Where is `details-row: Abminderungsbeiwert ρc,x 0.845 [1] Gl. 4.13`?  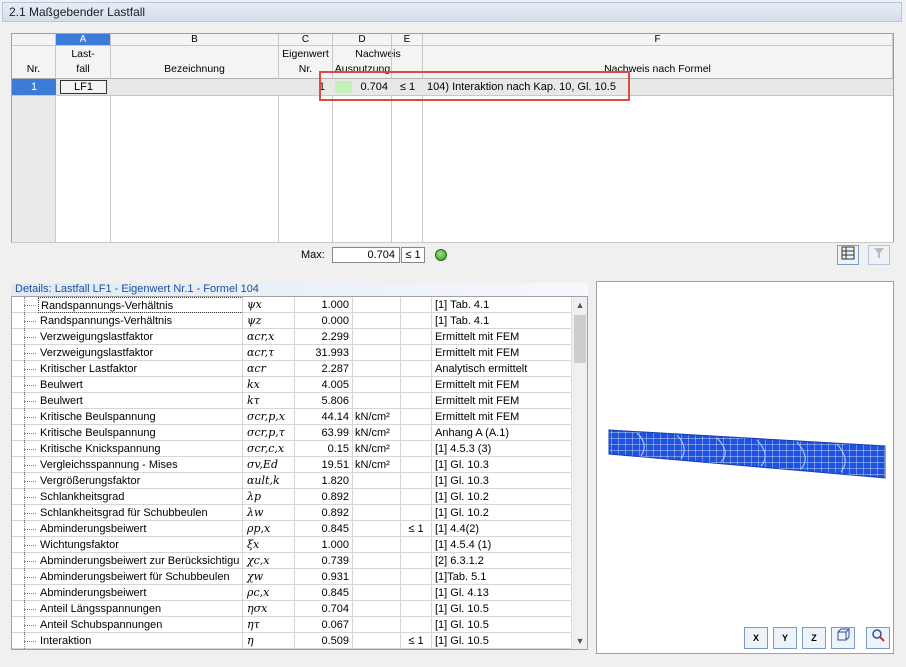 details-row: Abminderungsbeiwert ρc,x 0.845 [1] Gl. 4.13 is located at coordinates (292, 593).